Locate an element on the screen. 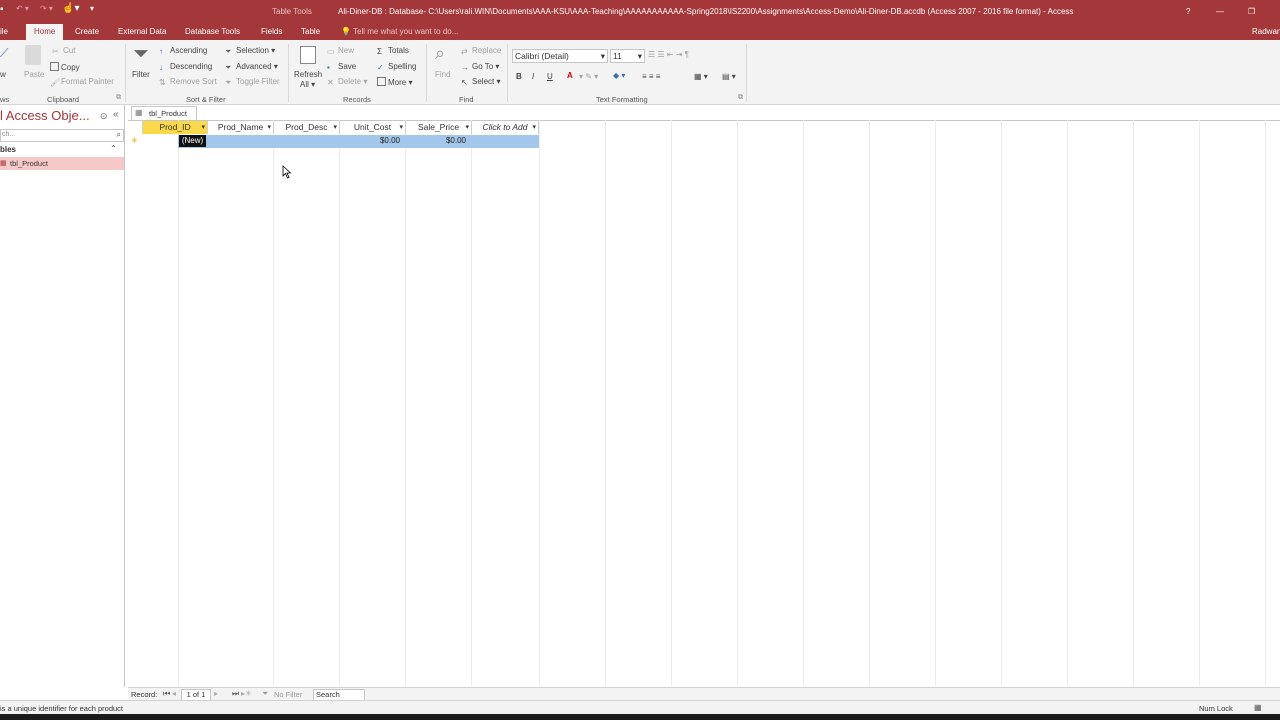 The height and width of the screenshot is (720, 1280). nav-search-box: ch... ⌕ is located at coordinates (62, 135).